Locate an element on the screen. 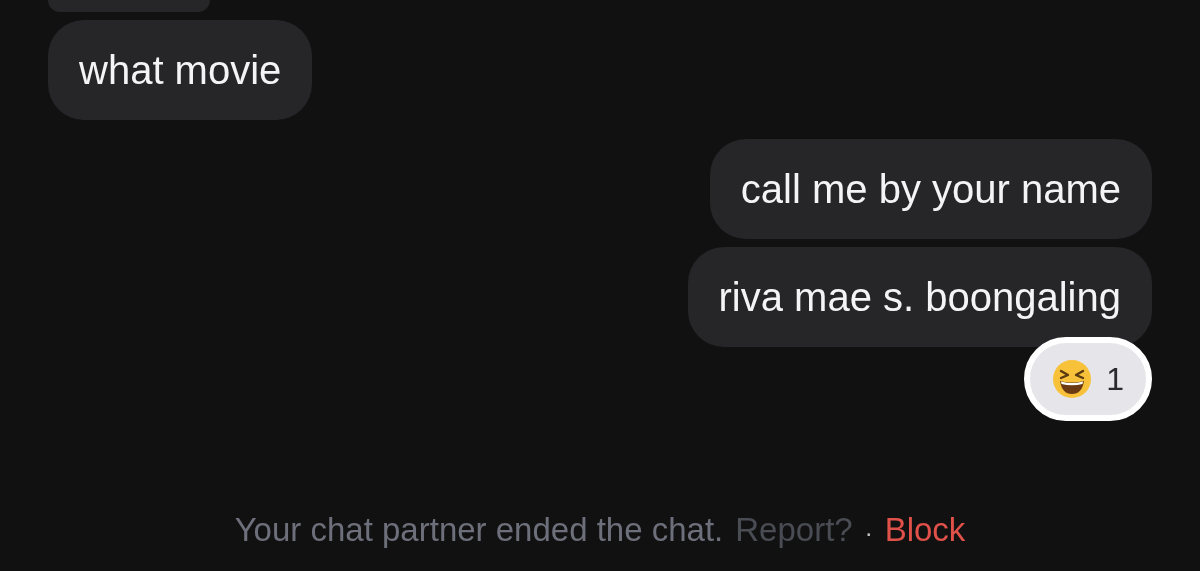  message-bubble: riva mae s. boongaling is located at coordinates (919, 297).